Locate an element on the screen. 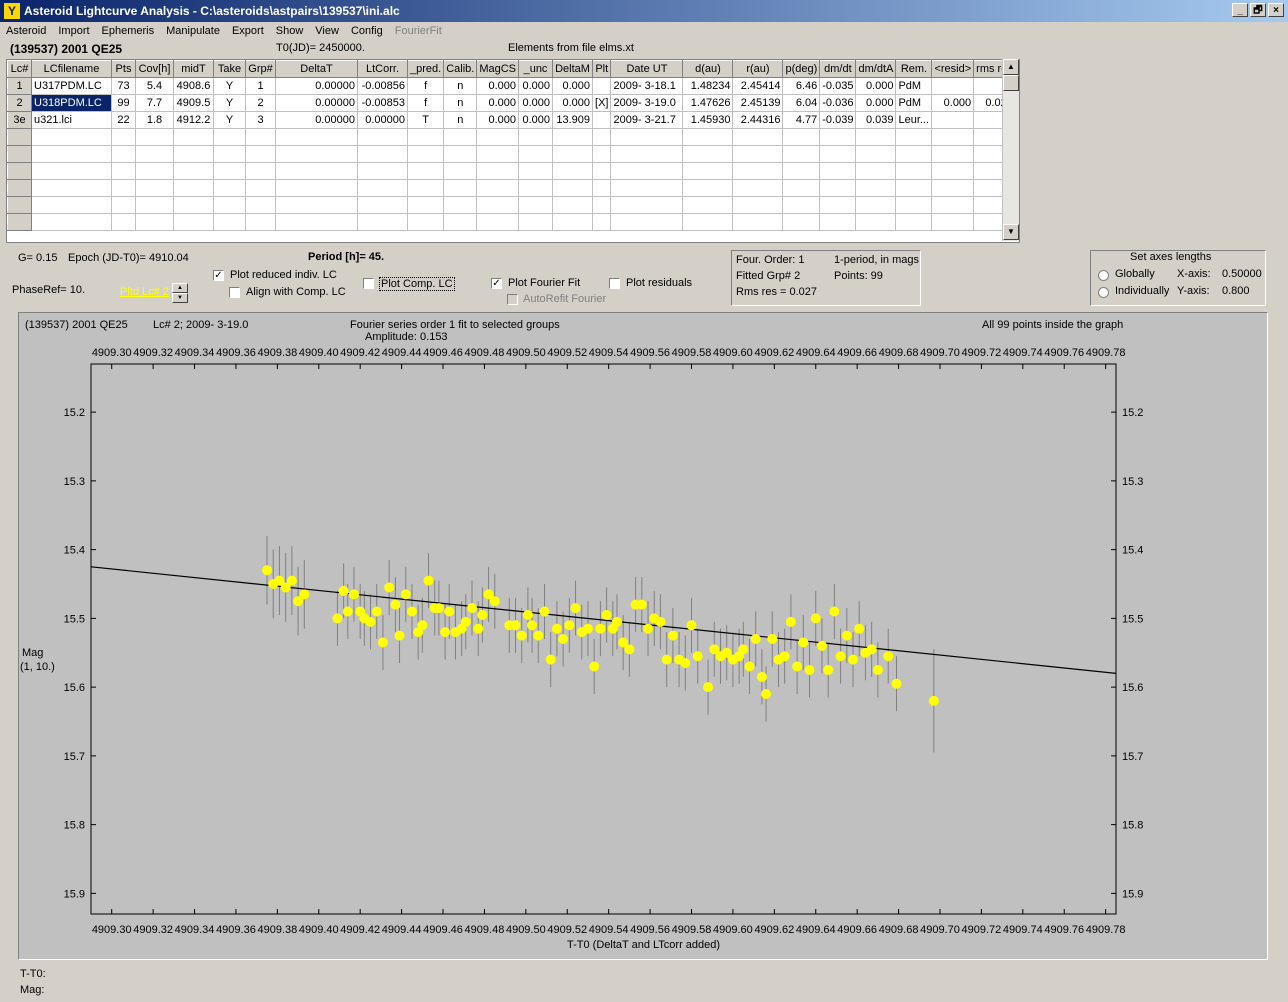 This screenshot has width=1288, height=1002. table-cell: 3 is located at coordinates (260, 120).